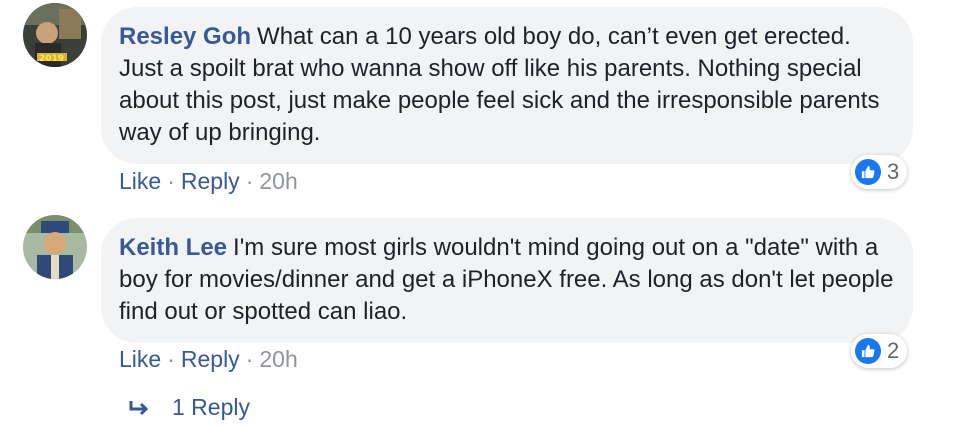 The width and height of the screenshot is (968, 425). Describe the element at coordinates (51, 59) in the screenshot. I see `svg-text: 2019` at that location.